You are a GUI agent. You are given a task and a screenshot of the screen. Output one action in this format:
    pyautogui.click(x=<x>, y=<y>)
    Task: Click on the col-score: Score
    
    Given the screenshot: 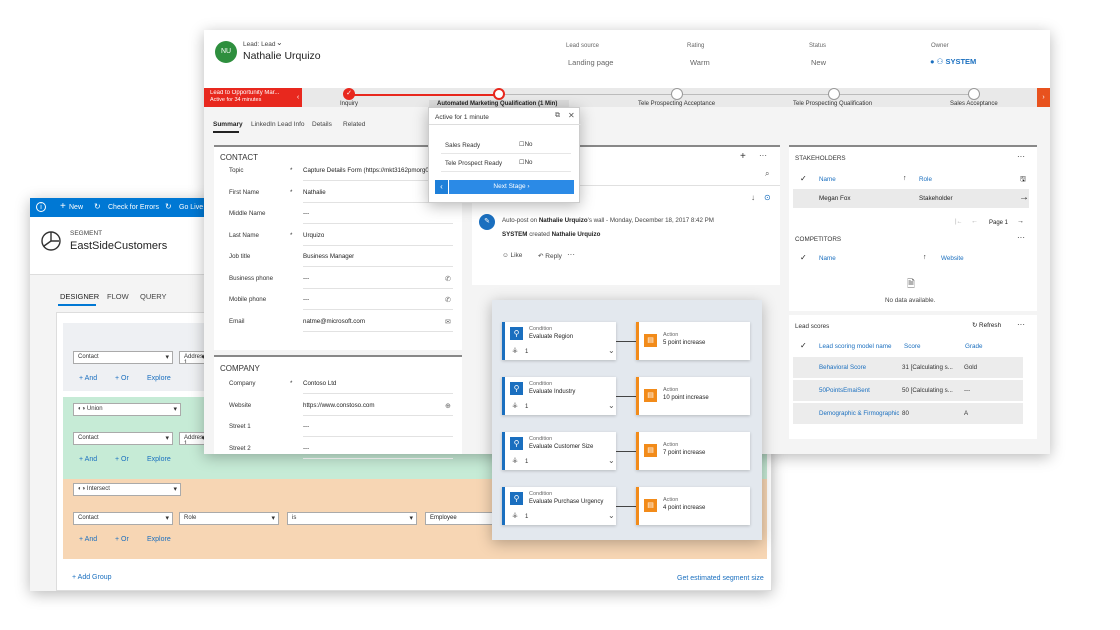 What is the action you would take?
    pyautogui.click(x=912, y=346)
    